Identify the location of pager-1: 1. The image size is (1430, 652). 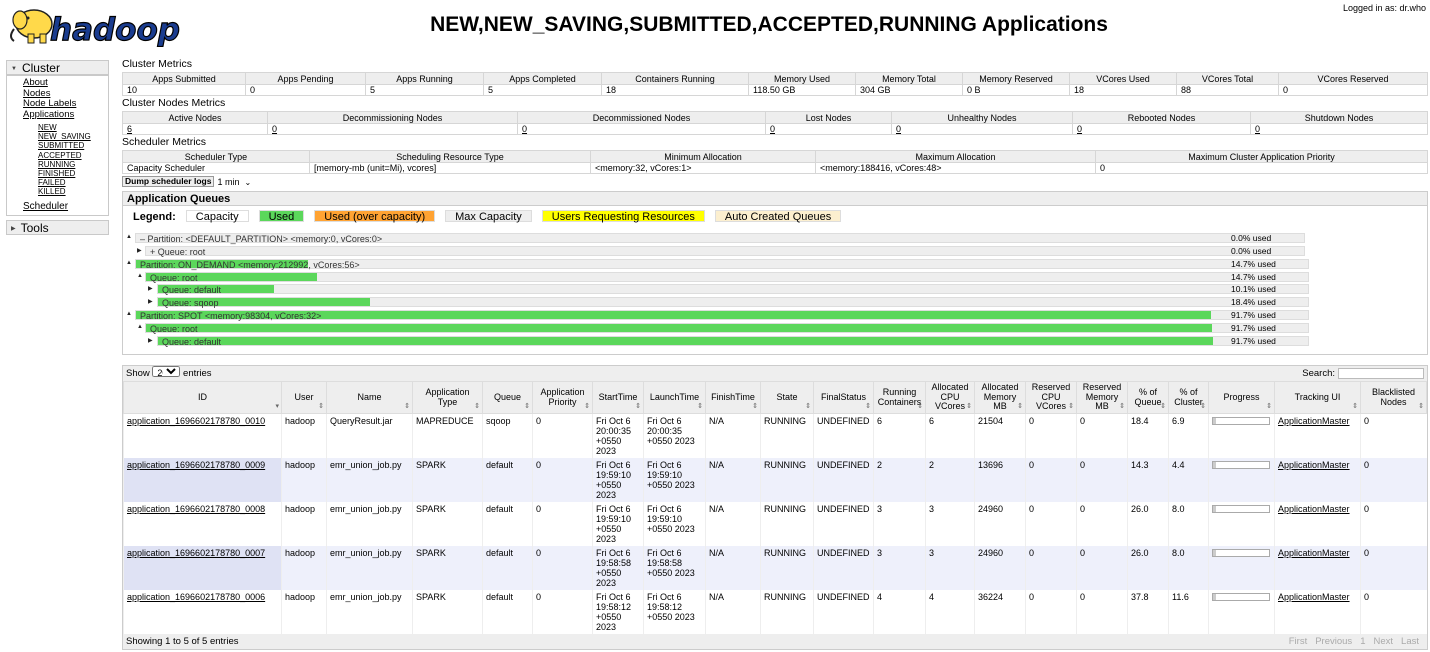
(1362, 641).